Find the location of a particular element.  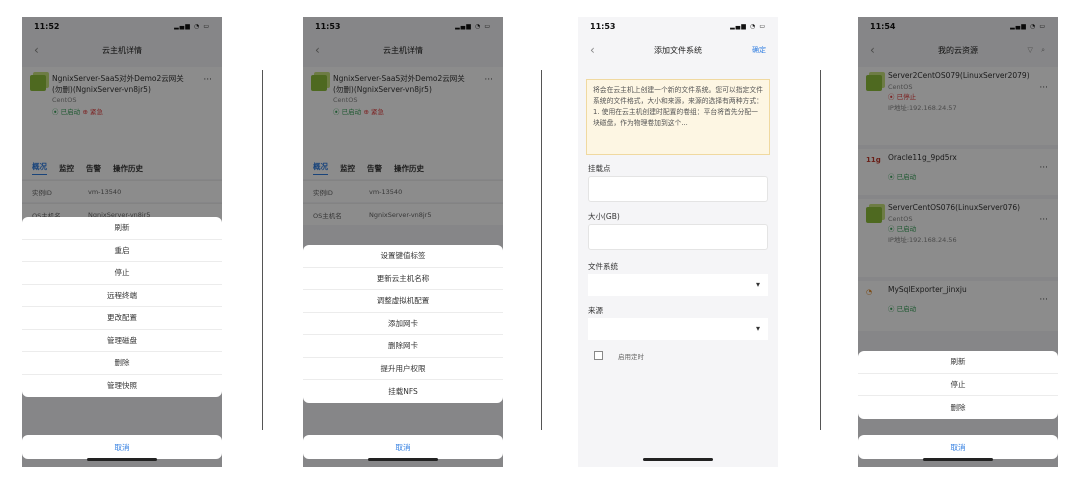

size-input is located at coordinates (678, 237).